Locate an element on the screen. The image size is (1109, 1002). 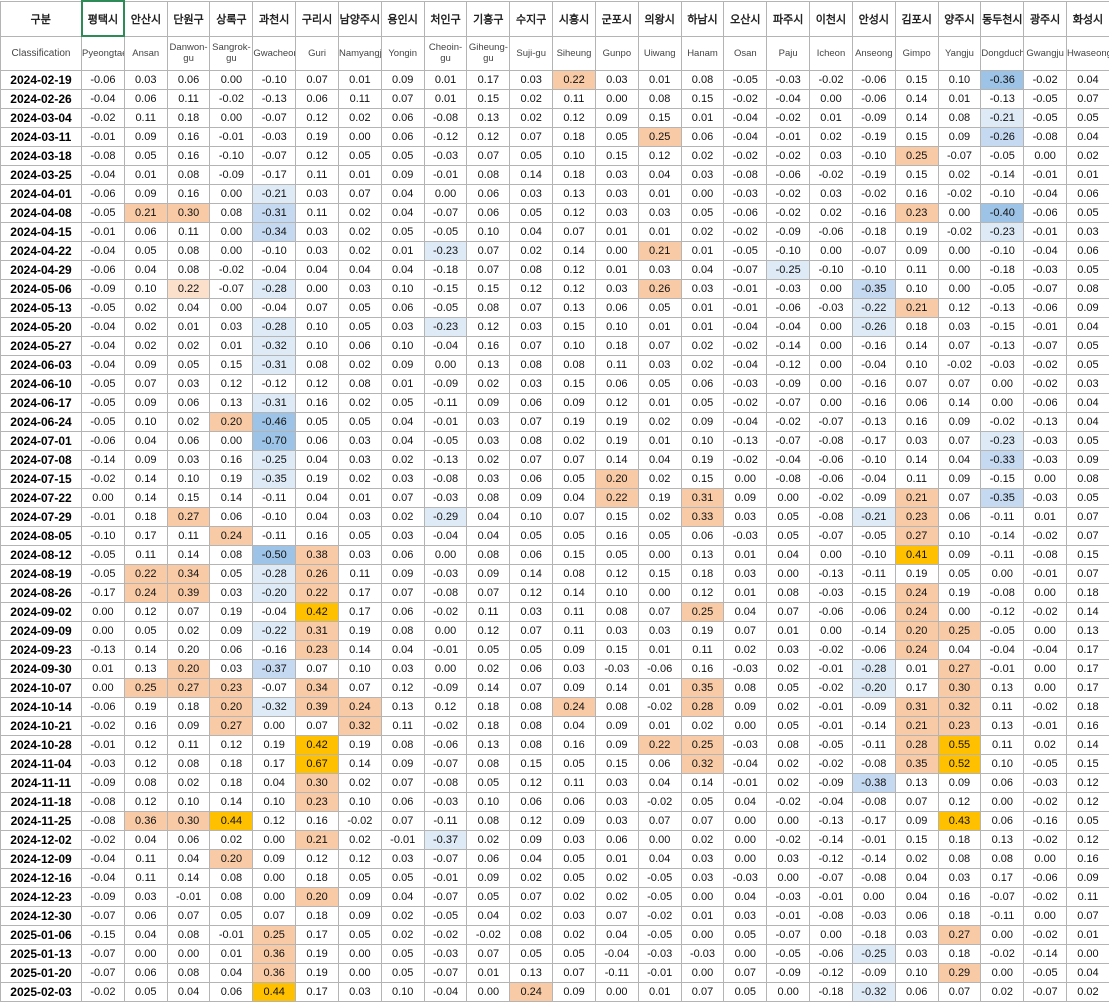
data-cell: 0.20 is located at coordinates (231, 707).